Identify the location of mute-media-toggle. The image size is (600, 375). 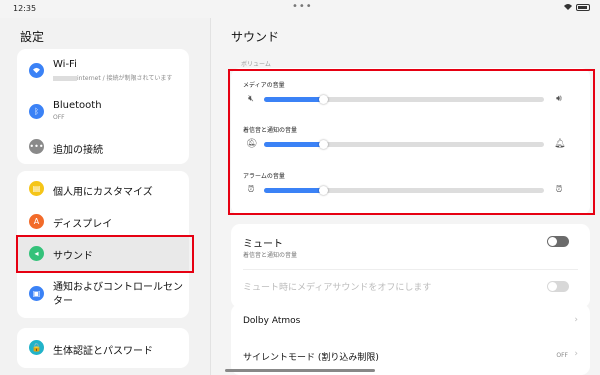
(558, 286).